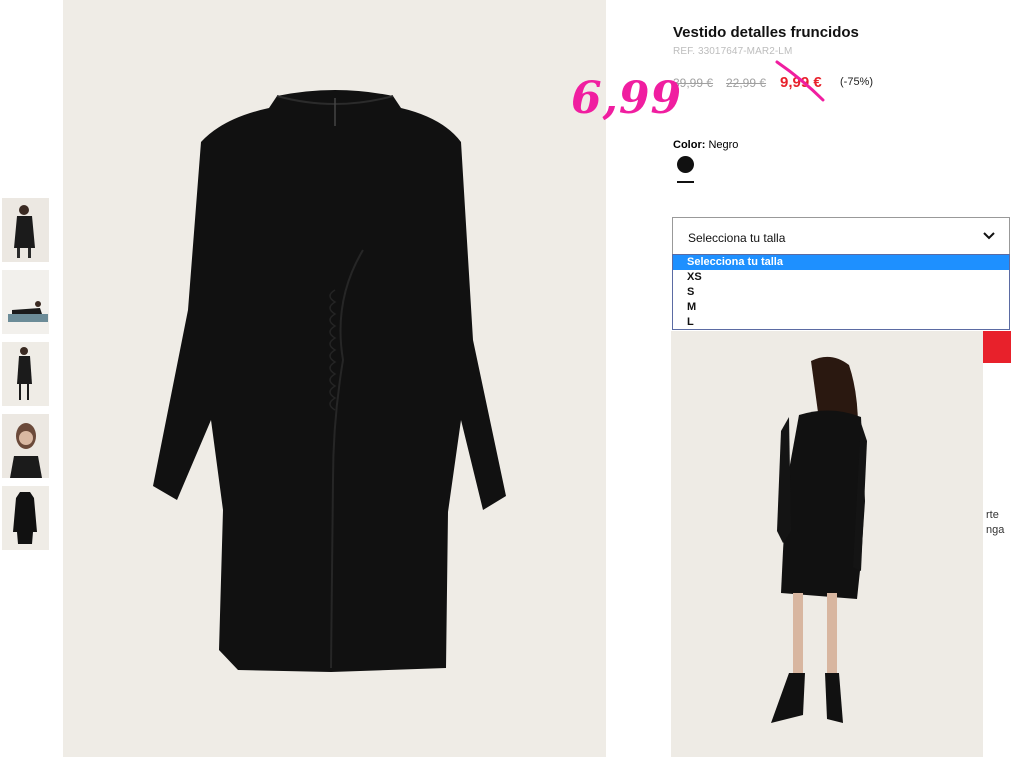 The height and width of the screenshot is (757, 1019). What do you see at coordinates (746, 83) in the screenshot?
I see `previous-price: 22,99 €` at bounding box center [746, 83].